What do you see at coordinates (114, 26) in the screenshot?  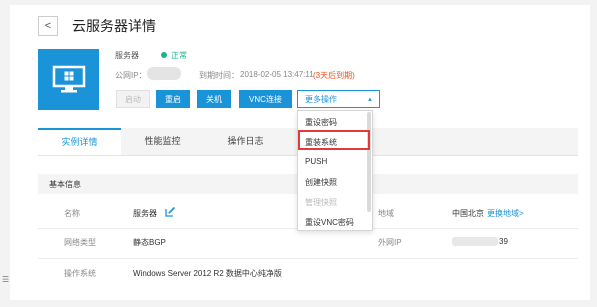 I see `page-title: 云服务器详情` at bounding box center [114, 26].